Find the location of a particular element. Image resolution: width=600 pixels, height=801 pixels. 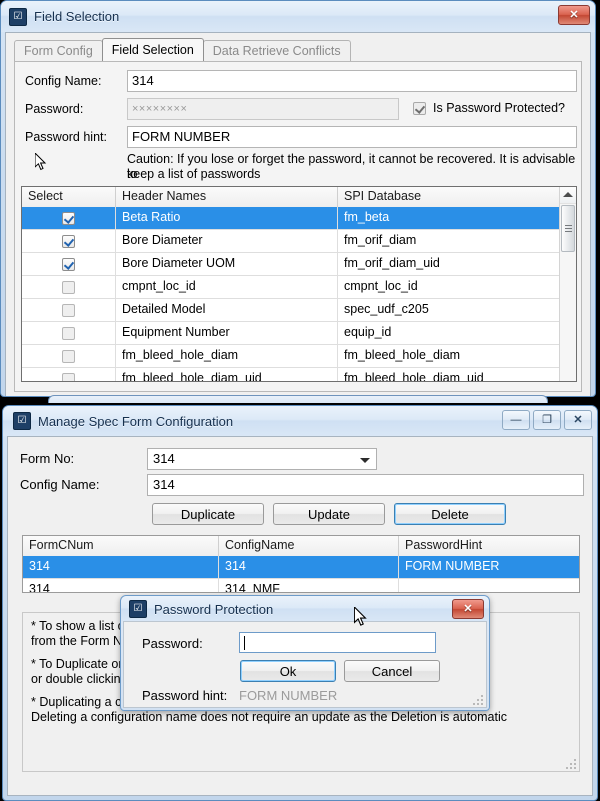

column-header-passwordhint: PasswordHint is located at coordinates (489, 546).